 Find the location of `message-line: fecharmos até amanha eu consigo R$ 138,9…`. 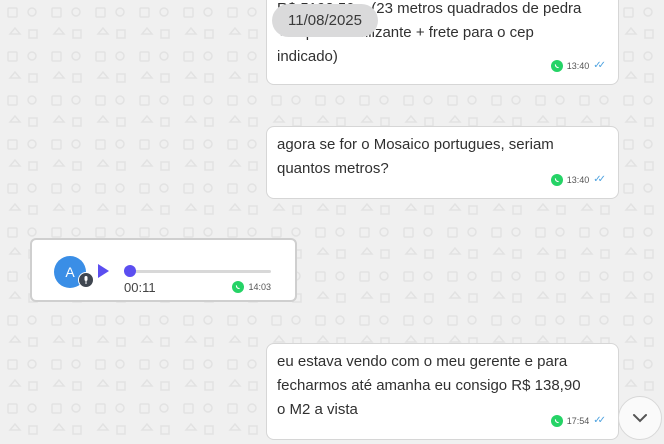

message-line: fecharmos até amanha eu consigo R$ 138,9… is located at coordinates (429, 385).